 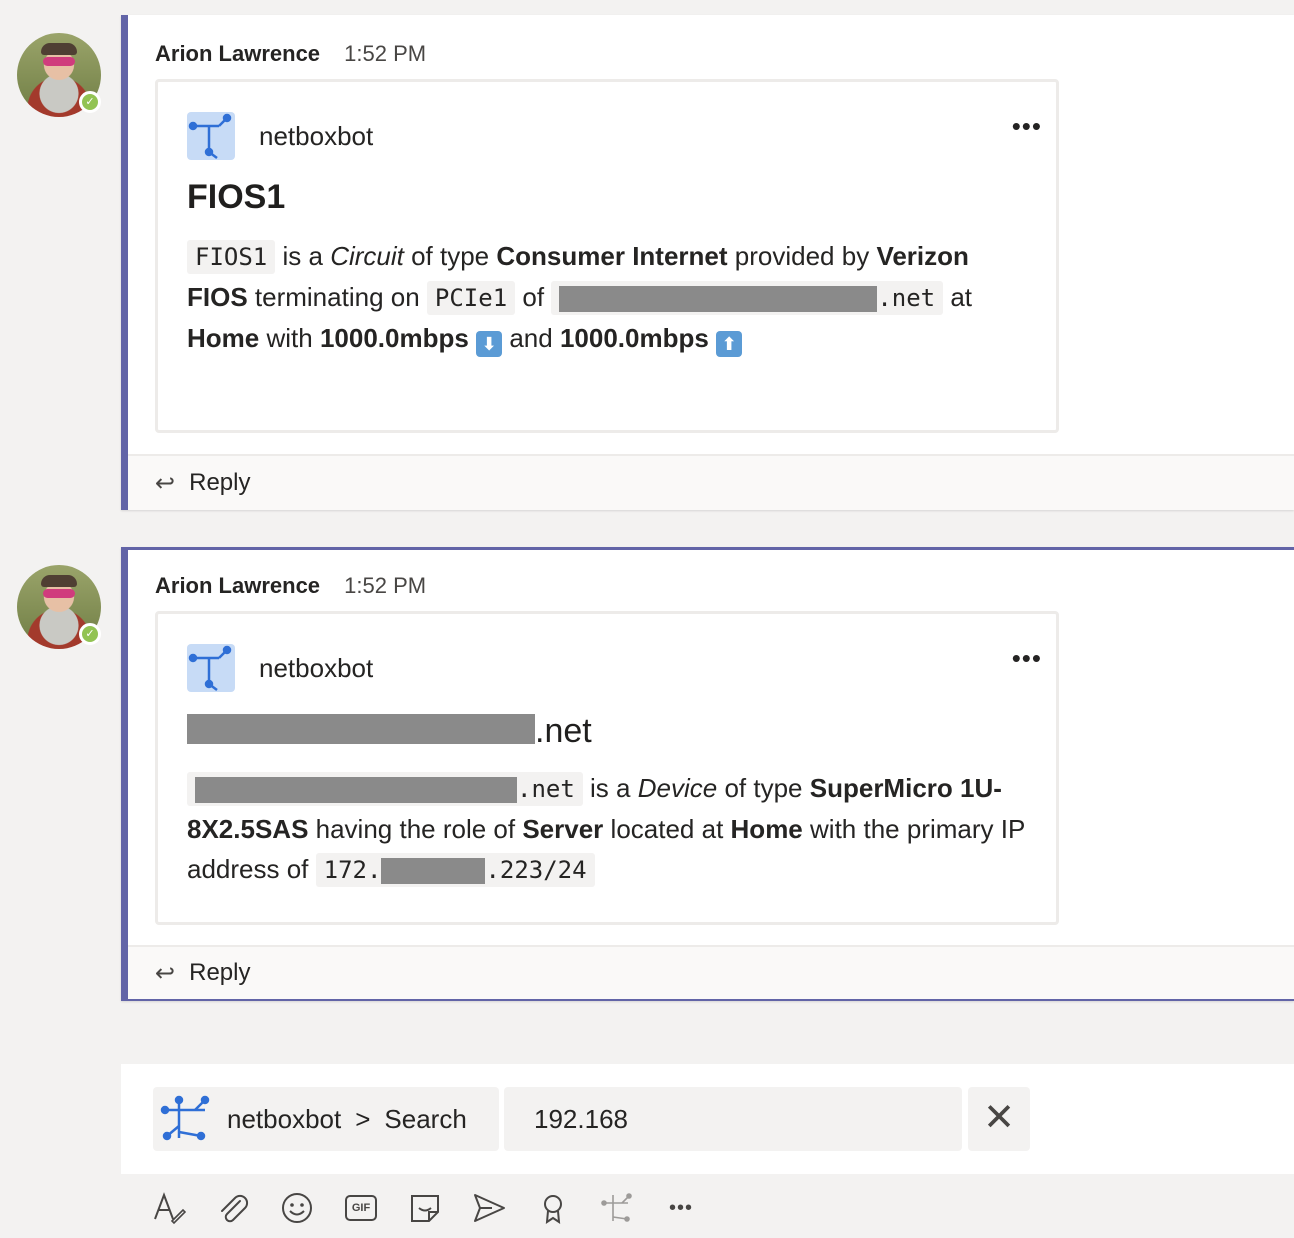 What do you see at coordinates (536, 870) in the screenshot?
I see `ip-suffix: .223/24` at bounding box center [536, 870].